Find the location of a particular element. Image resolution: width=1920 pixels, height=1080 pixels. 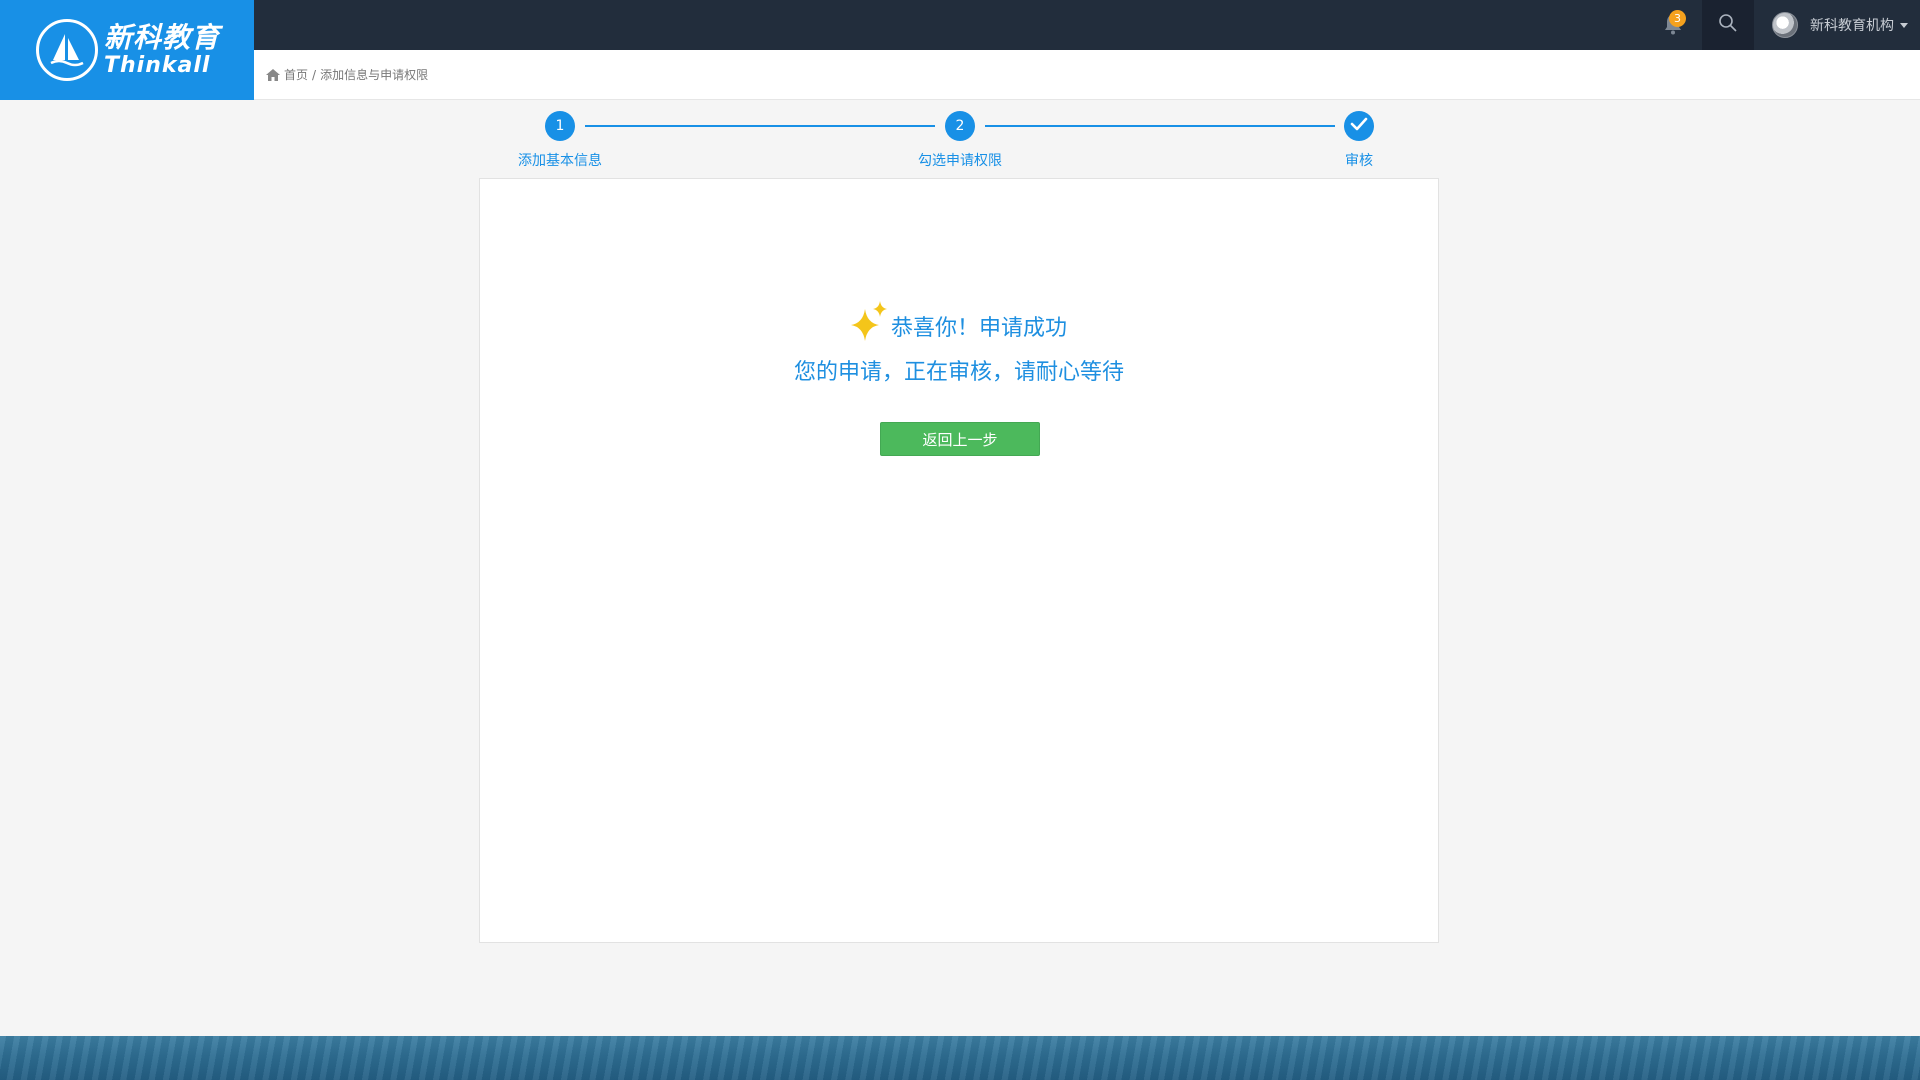

step-2-marker: 2 is located at coordinates (960, 126).